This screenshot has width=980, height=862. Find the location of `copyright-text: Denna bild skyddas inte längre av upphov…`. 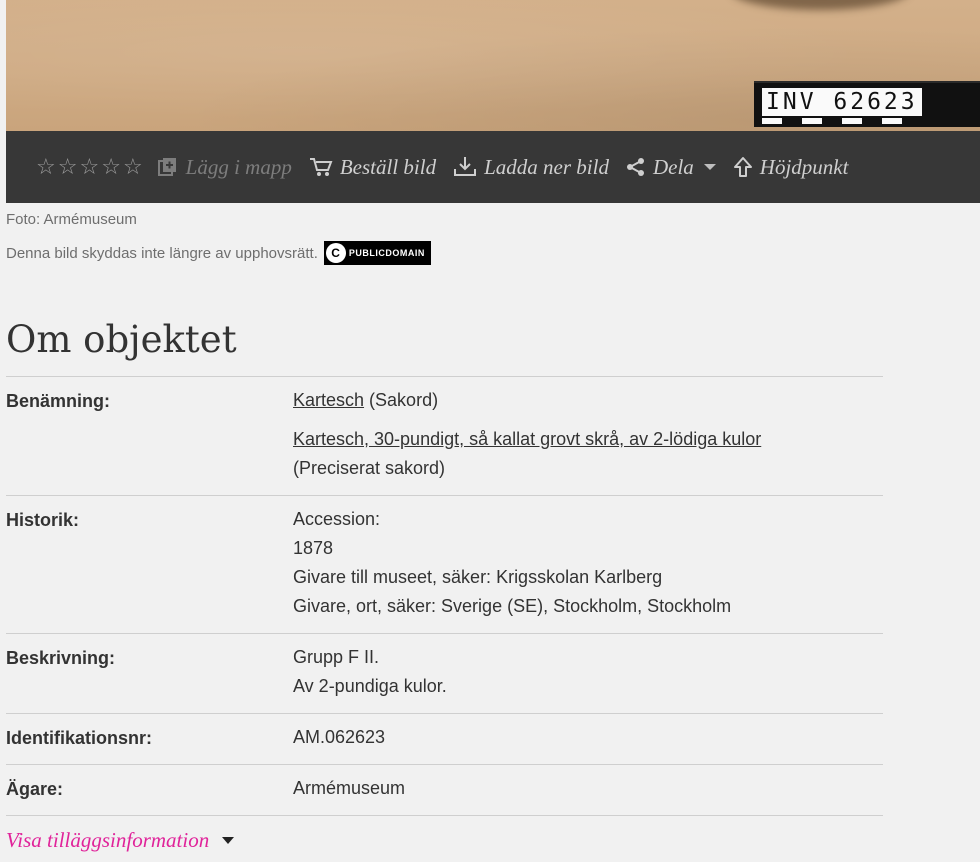

copyright-text: Denna bild skyddas inte längre av upphov… is located at coordinates (162, 253).